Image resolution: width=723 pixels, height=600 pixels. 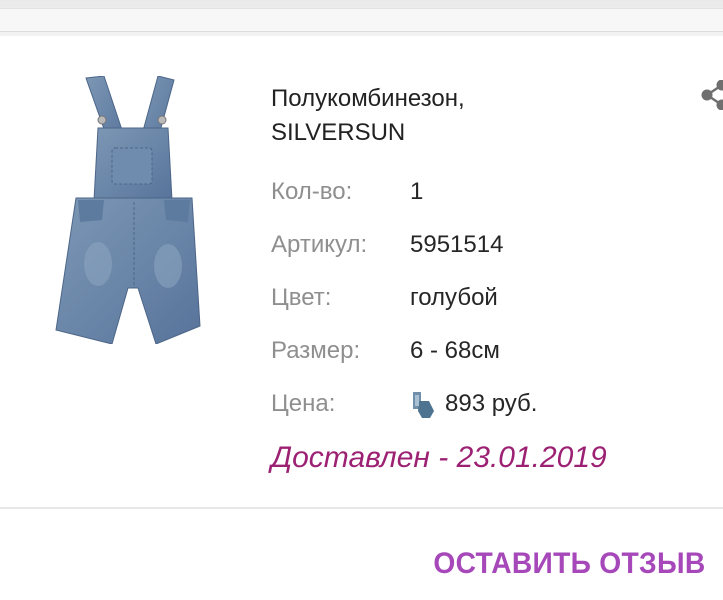 What do you see at coordinates (301, 297) in the screenshot?
I see `color-label: Цвет:` at bounding box center [301, 297].